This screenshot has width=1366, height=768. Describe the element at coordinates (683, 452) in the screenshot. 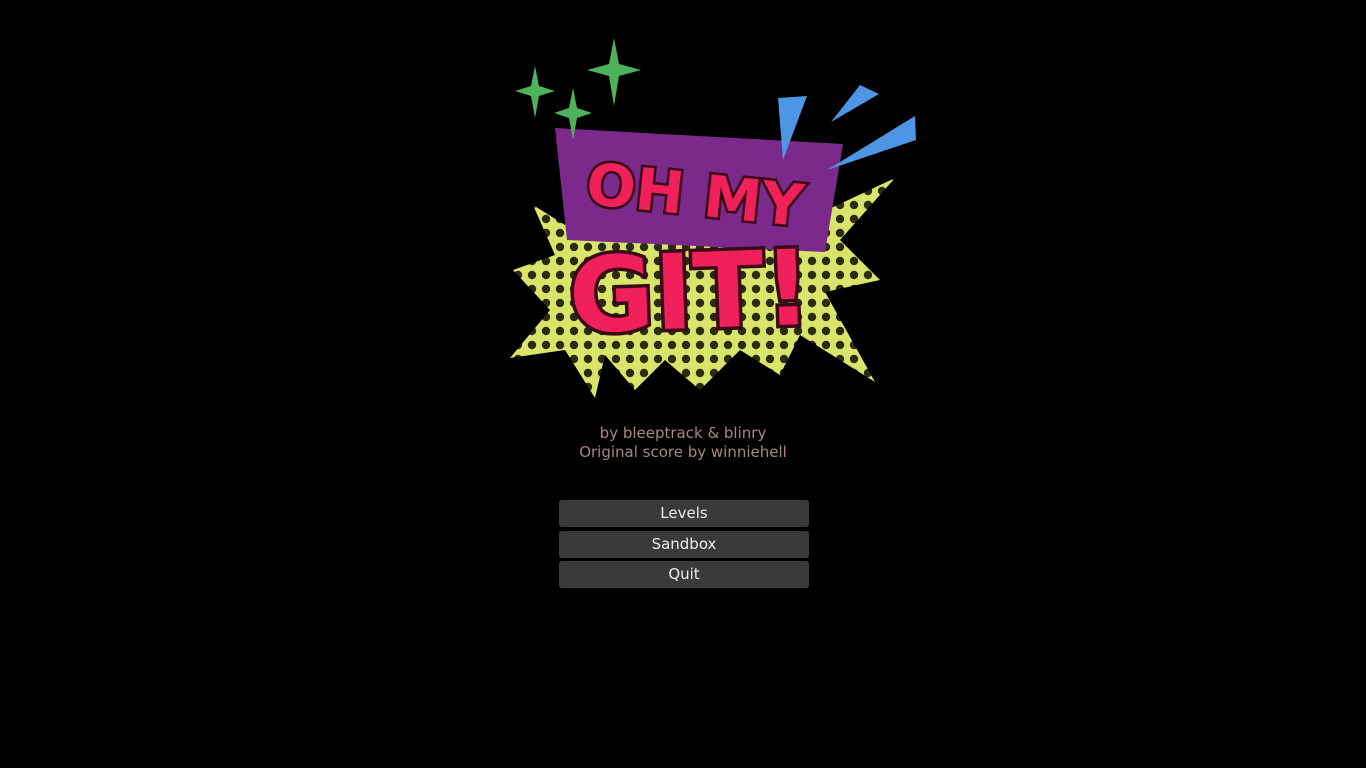

I see `credits-score: Original score by winniehell` at that location.